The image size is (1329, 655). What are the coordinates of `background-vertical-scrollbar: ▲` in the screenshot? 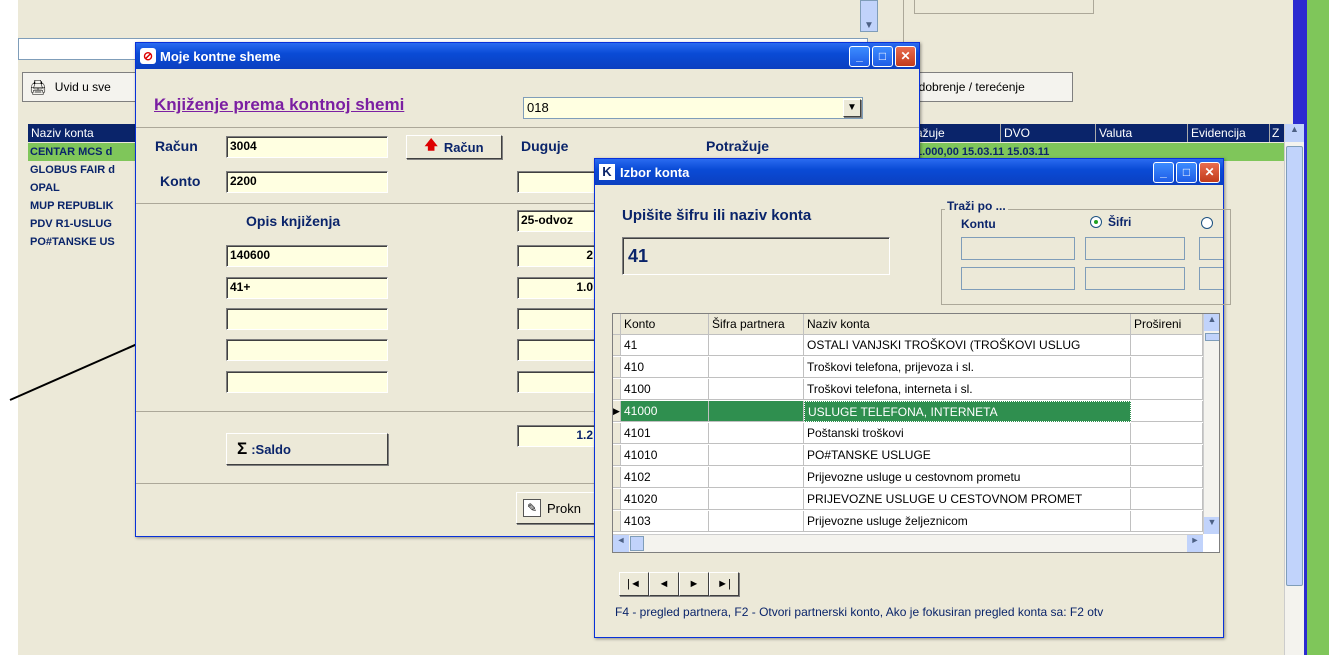 It's located at (1294, 389).